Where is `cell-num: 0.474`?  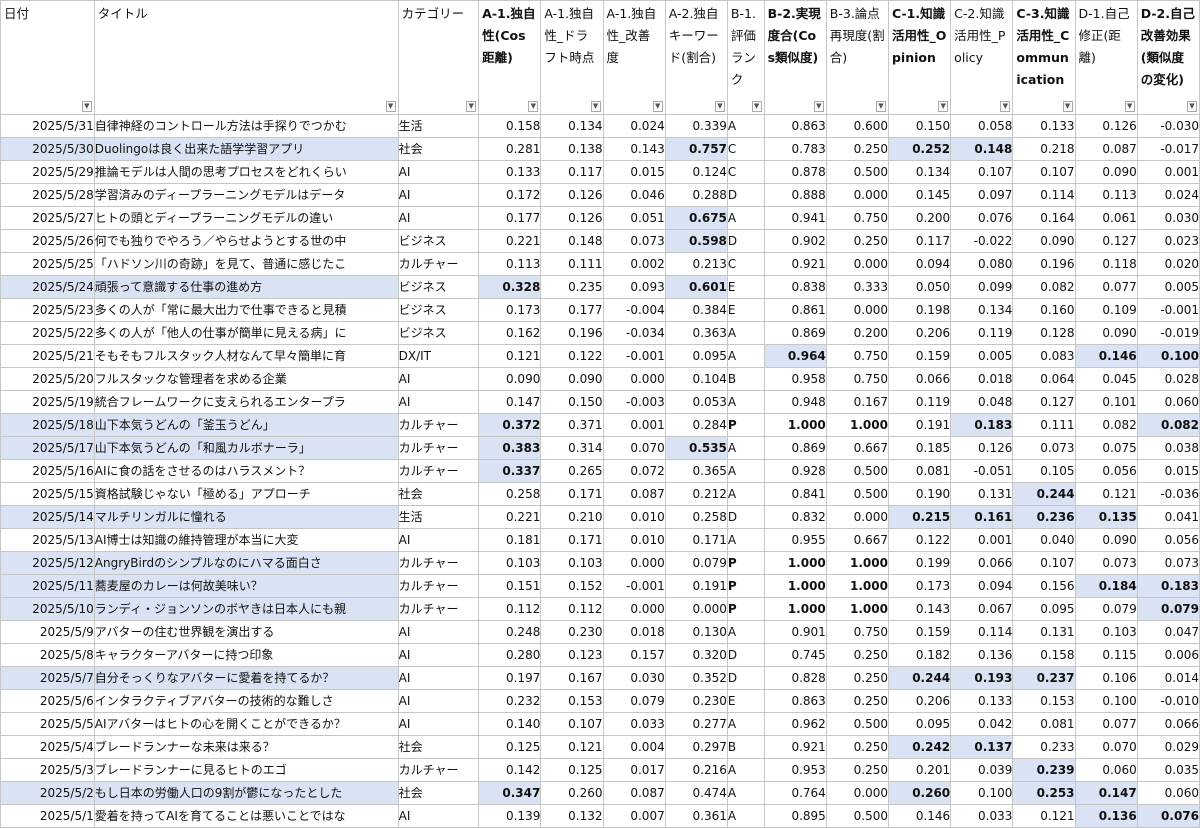
cell-num: 0.474 is located at coordinates (696, 793).